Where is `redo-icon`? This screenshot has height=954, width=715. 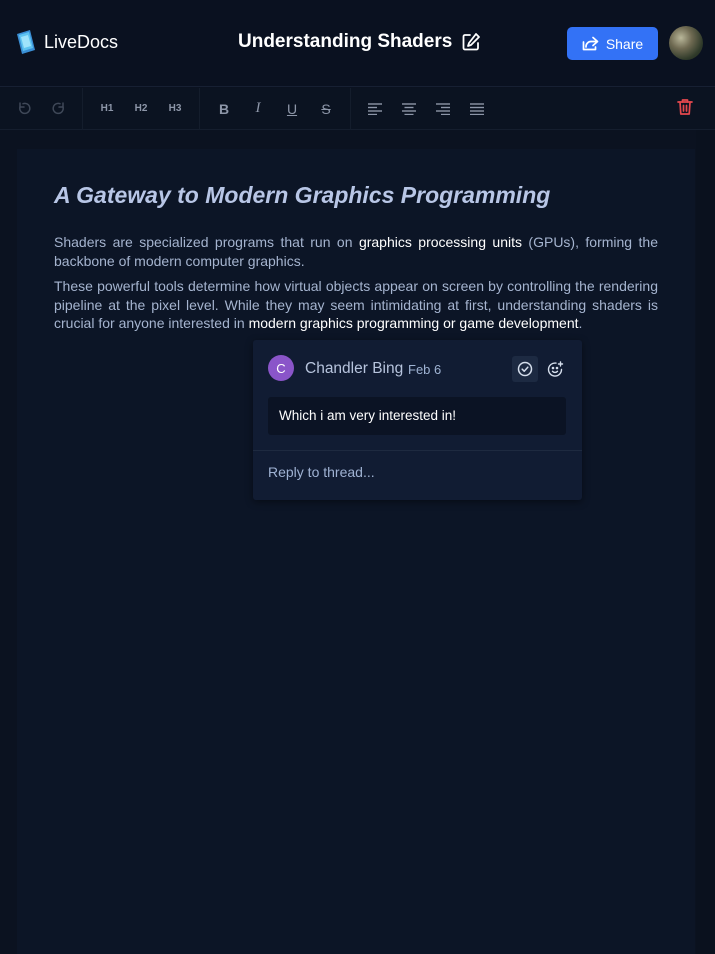 redo-icon is located at coordinates (57, 108).